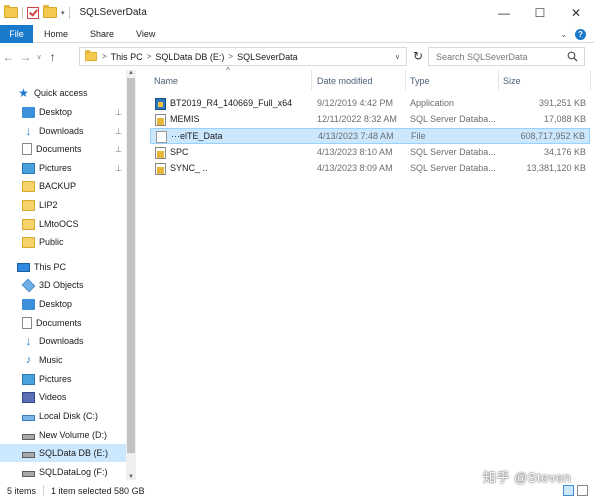 The height and width of the screenshot is (500, 594). I want to click on nav-scrollbar: ▲ ▼, so click(131, 275).